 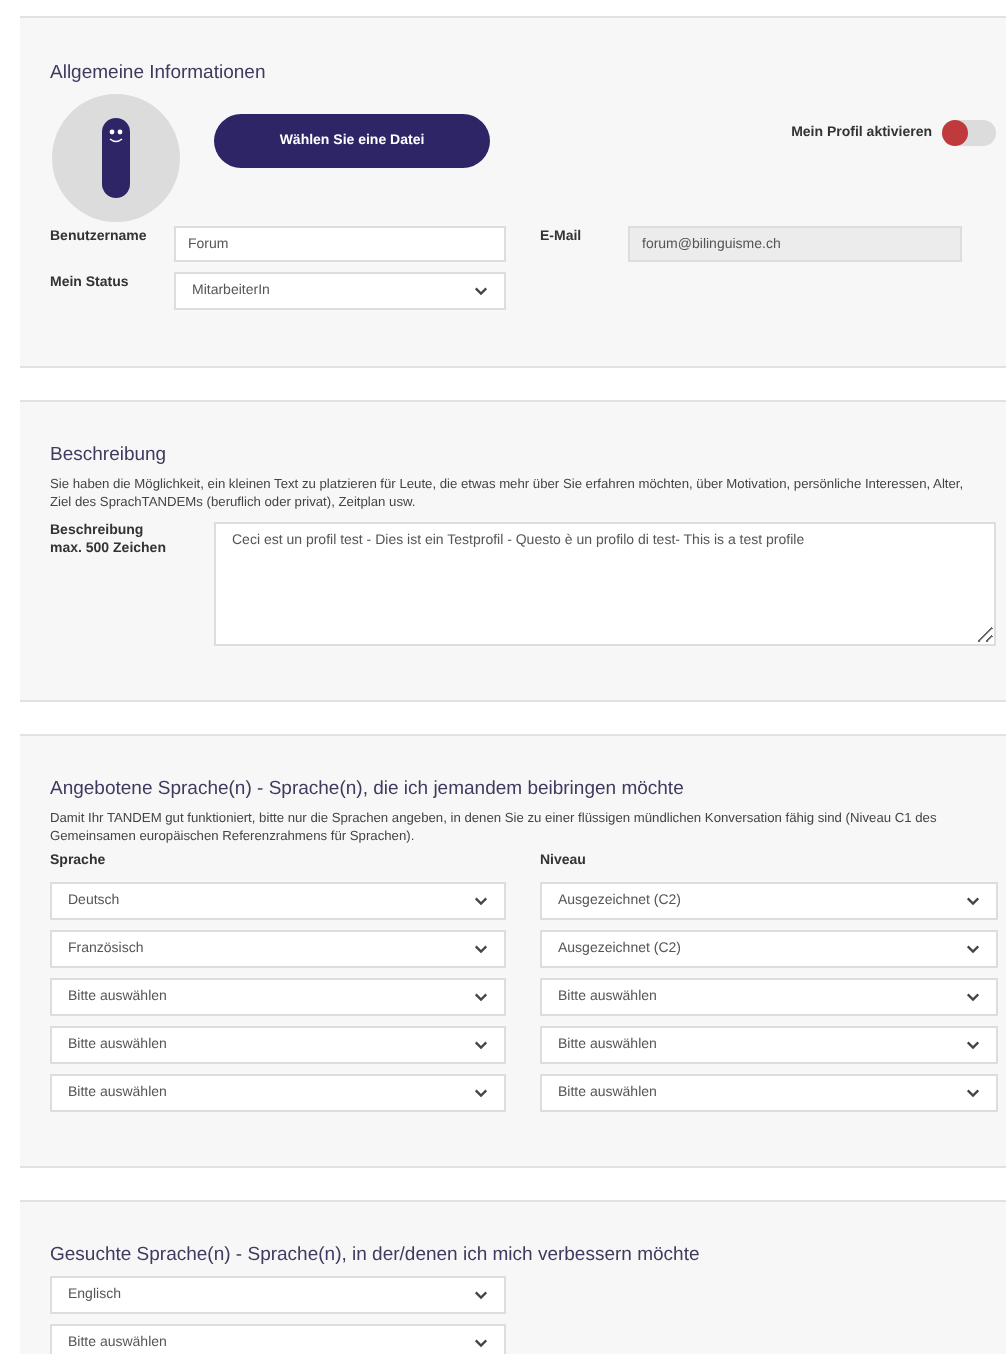 I want to click on section-title: Beschreibung, so click(x=109, y=455).